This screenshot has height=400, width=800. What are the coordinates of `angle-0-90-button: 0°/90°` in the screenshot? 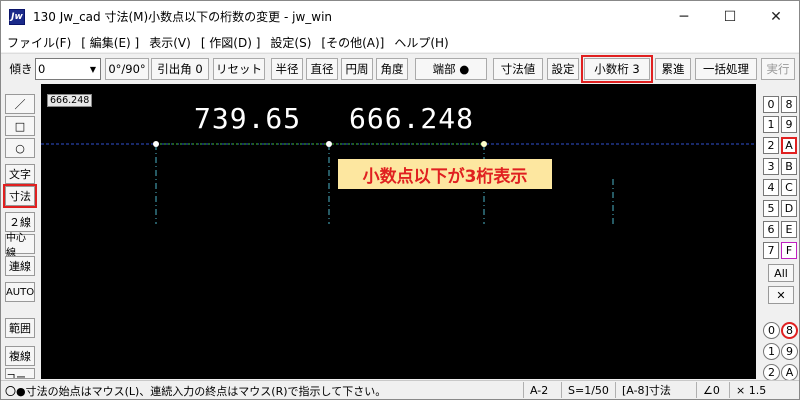 It's located at (127, 69).